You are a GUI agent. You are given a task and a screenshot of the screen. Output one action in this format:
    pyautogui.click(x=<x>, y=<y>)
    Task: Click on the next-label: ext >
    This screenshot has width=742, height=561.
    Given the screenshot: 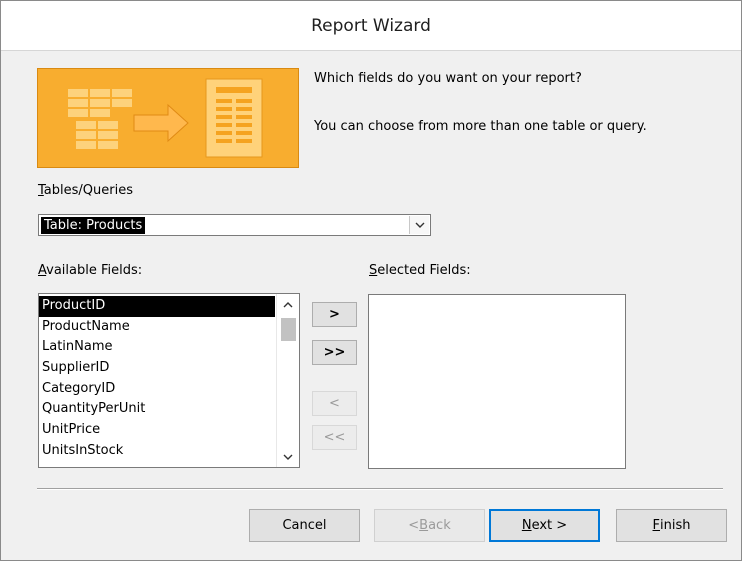 What is the action you would take?
    pyautogui.click(x=549, y=525)
    